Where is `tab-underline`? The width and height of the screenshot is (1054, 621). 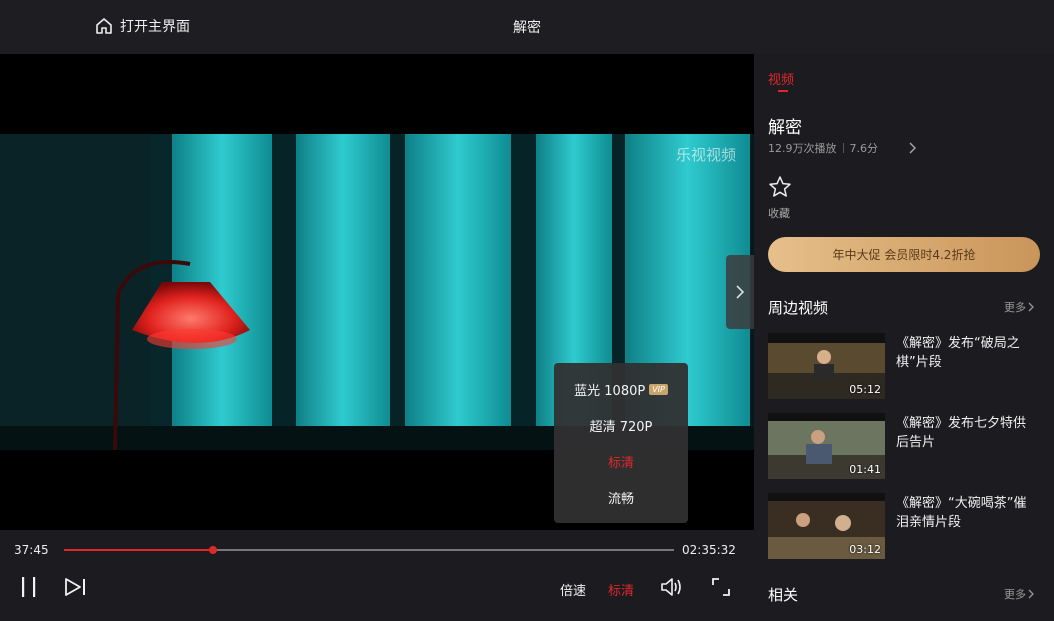 tab-underline is located at coordinates (783, 91).